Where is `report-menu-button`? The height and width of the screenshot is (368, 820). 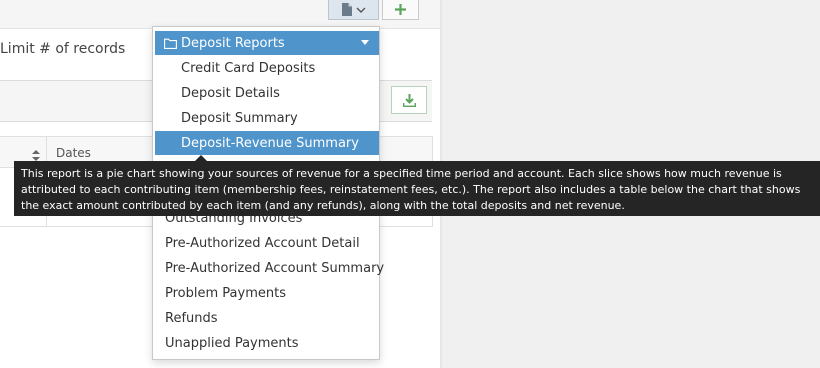 report-menu-button is located at coordinates (353, 10).